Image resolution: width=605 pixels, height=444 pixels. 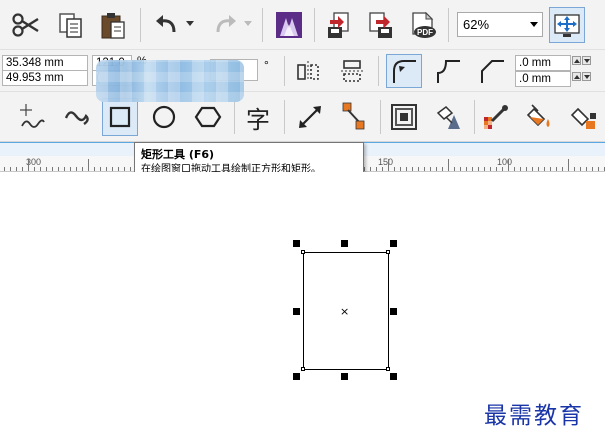 What do you see at coordinates (423, 25) in the screenshot?
I see `publish-pdf-icon: PDF` at bounding box center [423, 25].